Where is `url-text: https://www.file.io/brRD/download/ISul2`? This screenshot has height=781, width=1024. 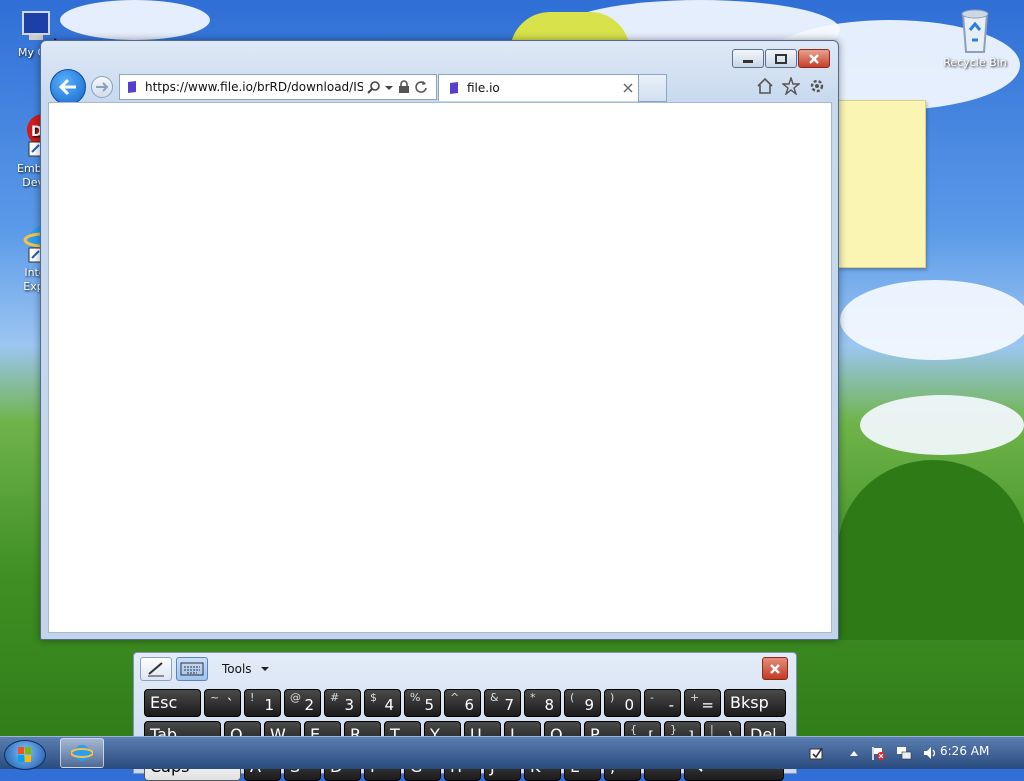
url-text: https://www.file.io/brRD/download/ISul2 is located at coordinates (254, 87).